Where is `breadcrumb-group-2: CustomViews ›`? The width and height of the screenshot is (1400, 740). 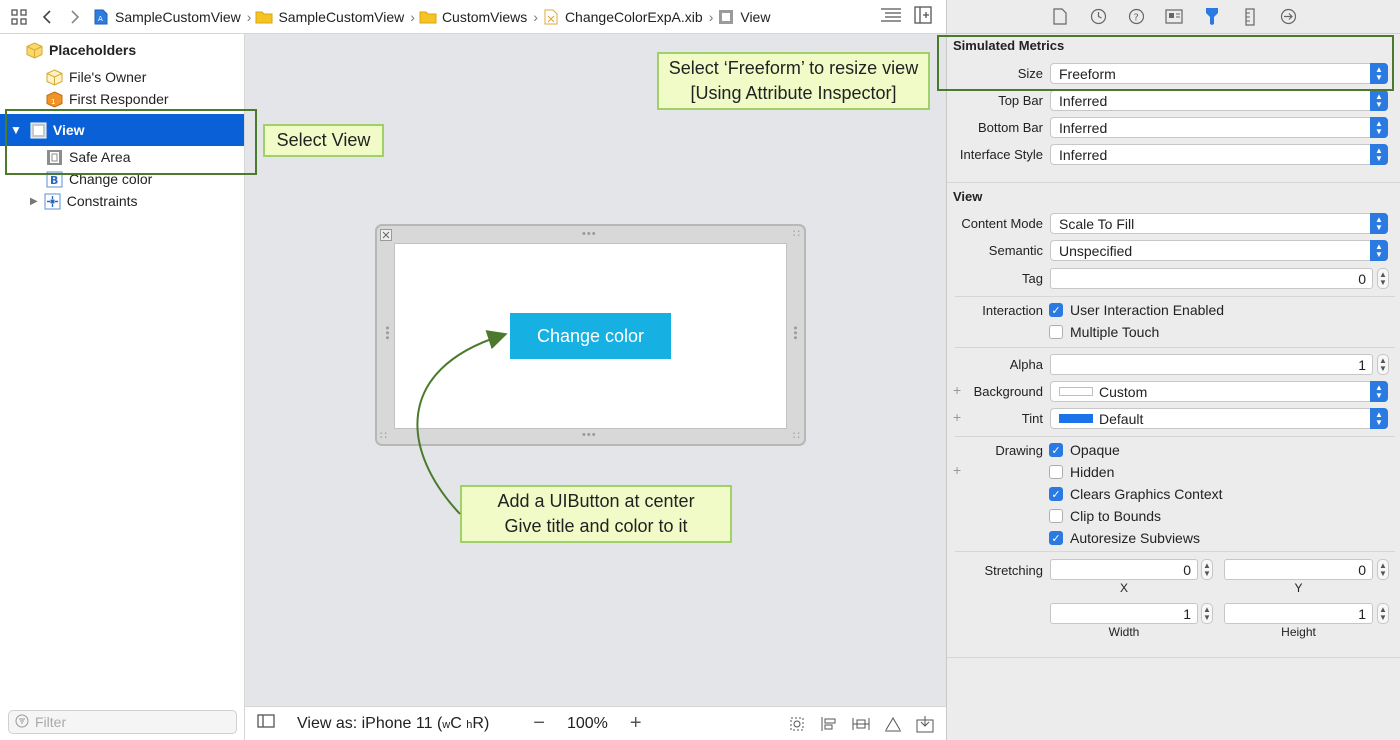 breadcrumb-group-2: CustomViews › is located at coordinates (480, 17).